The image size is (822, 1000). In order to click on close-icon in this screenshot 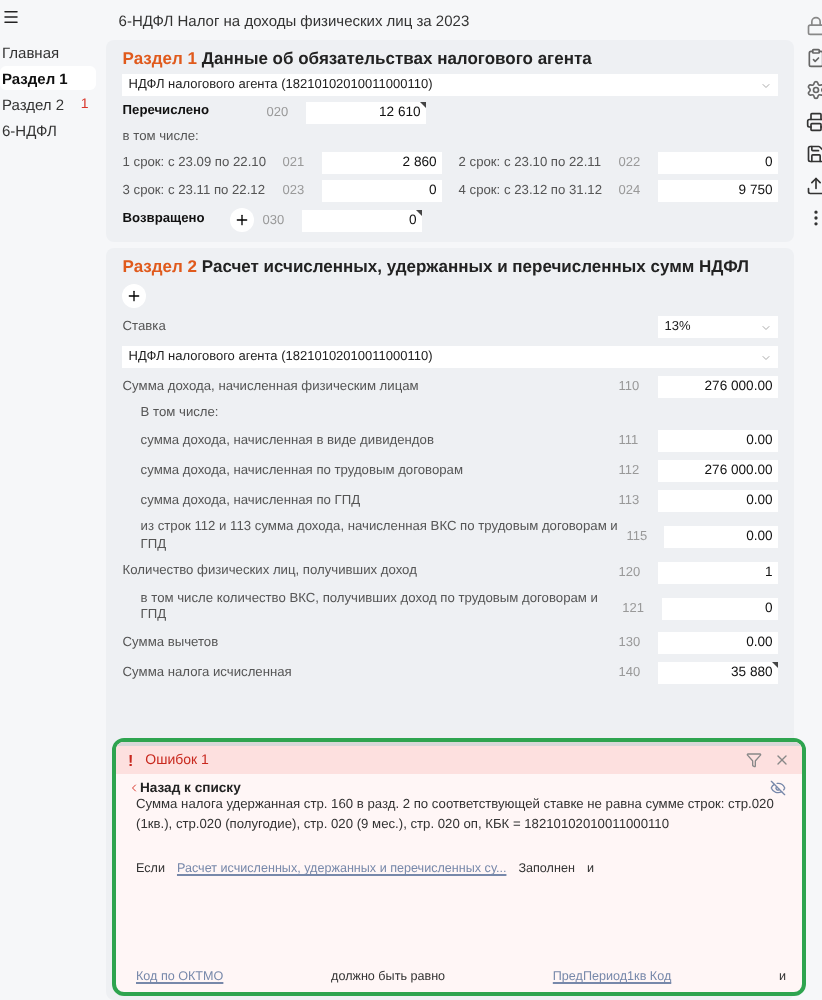, I will do `click(782, 760)`.